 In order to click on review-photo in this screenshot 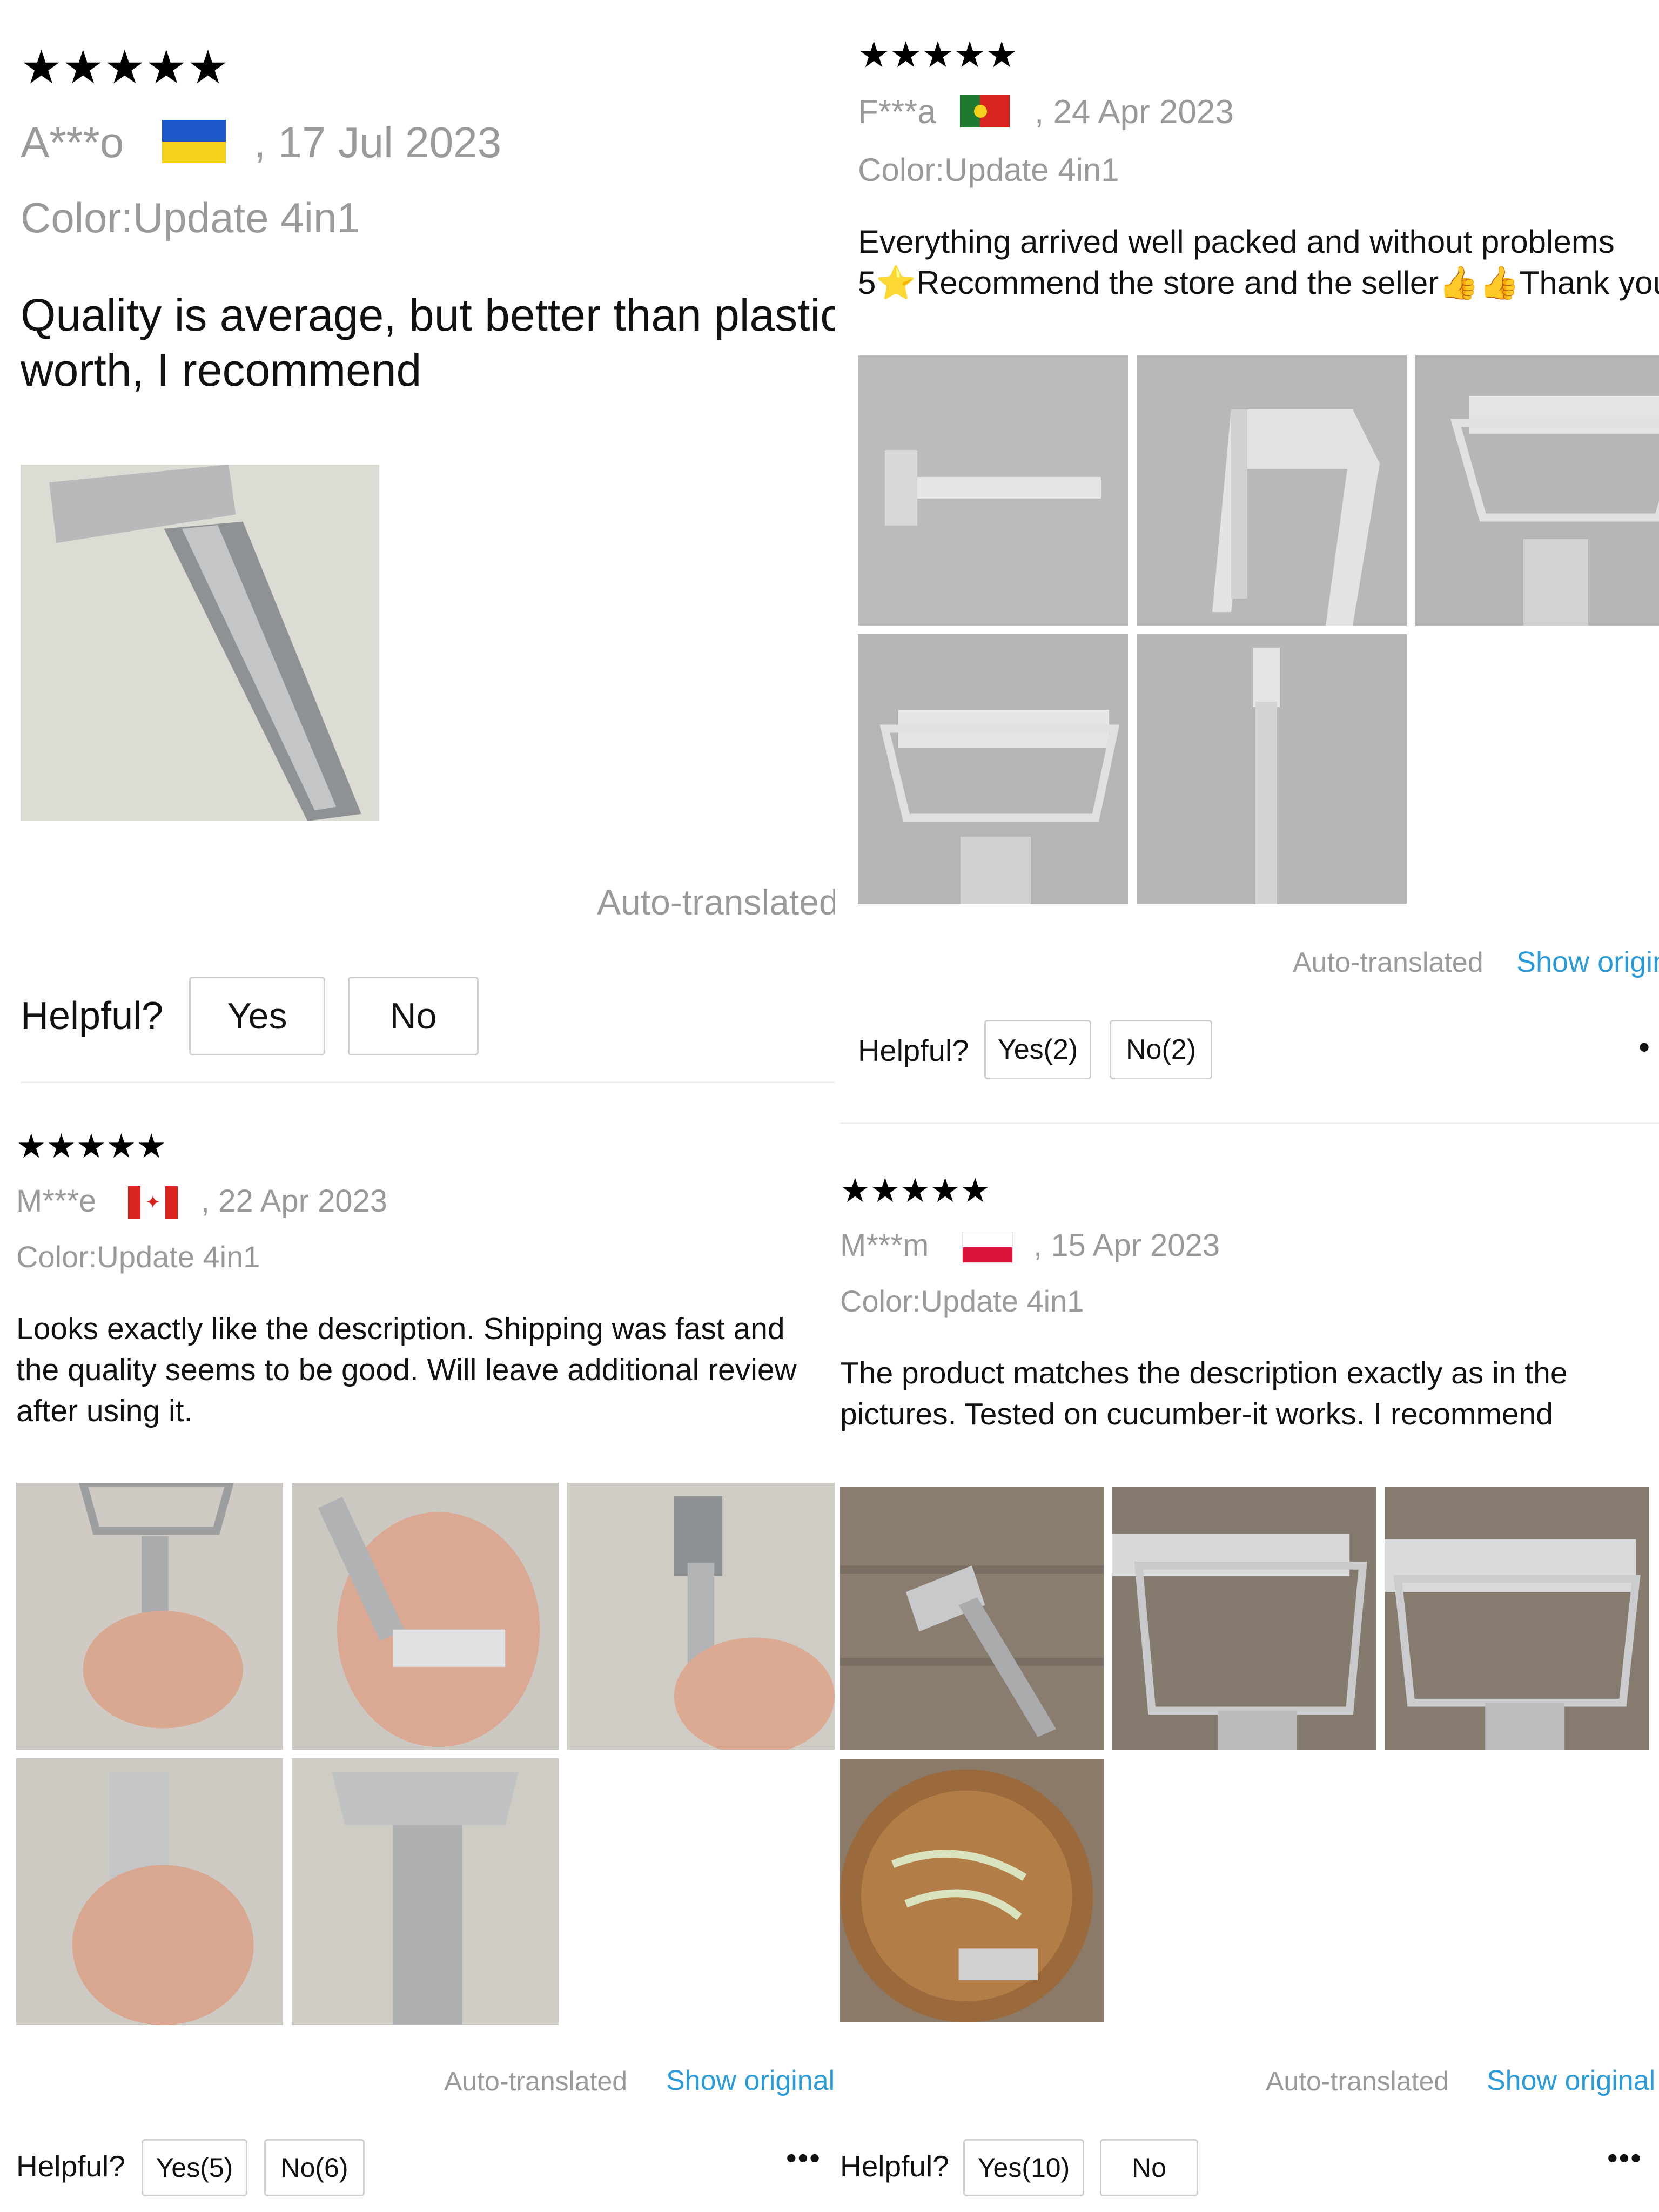, I will do `click(200, 643)`.